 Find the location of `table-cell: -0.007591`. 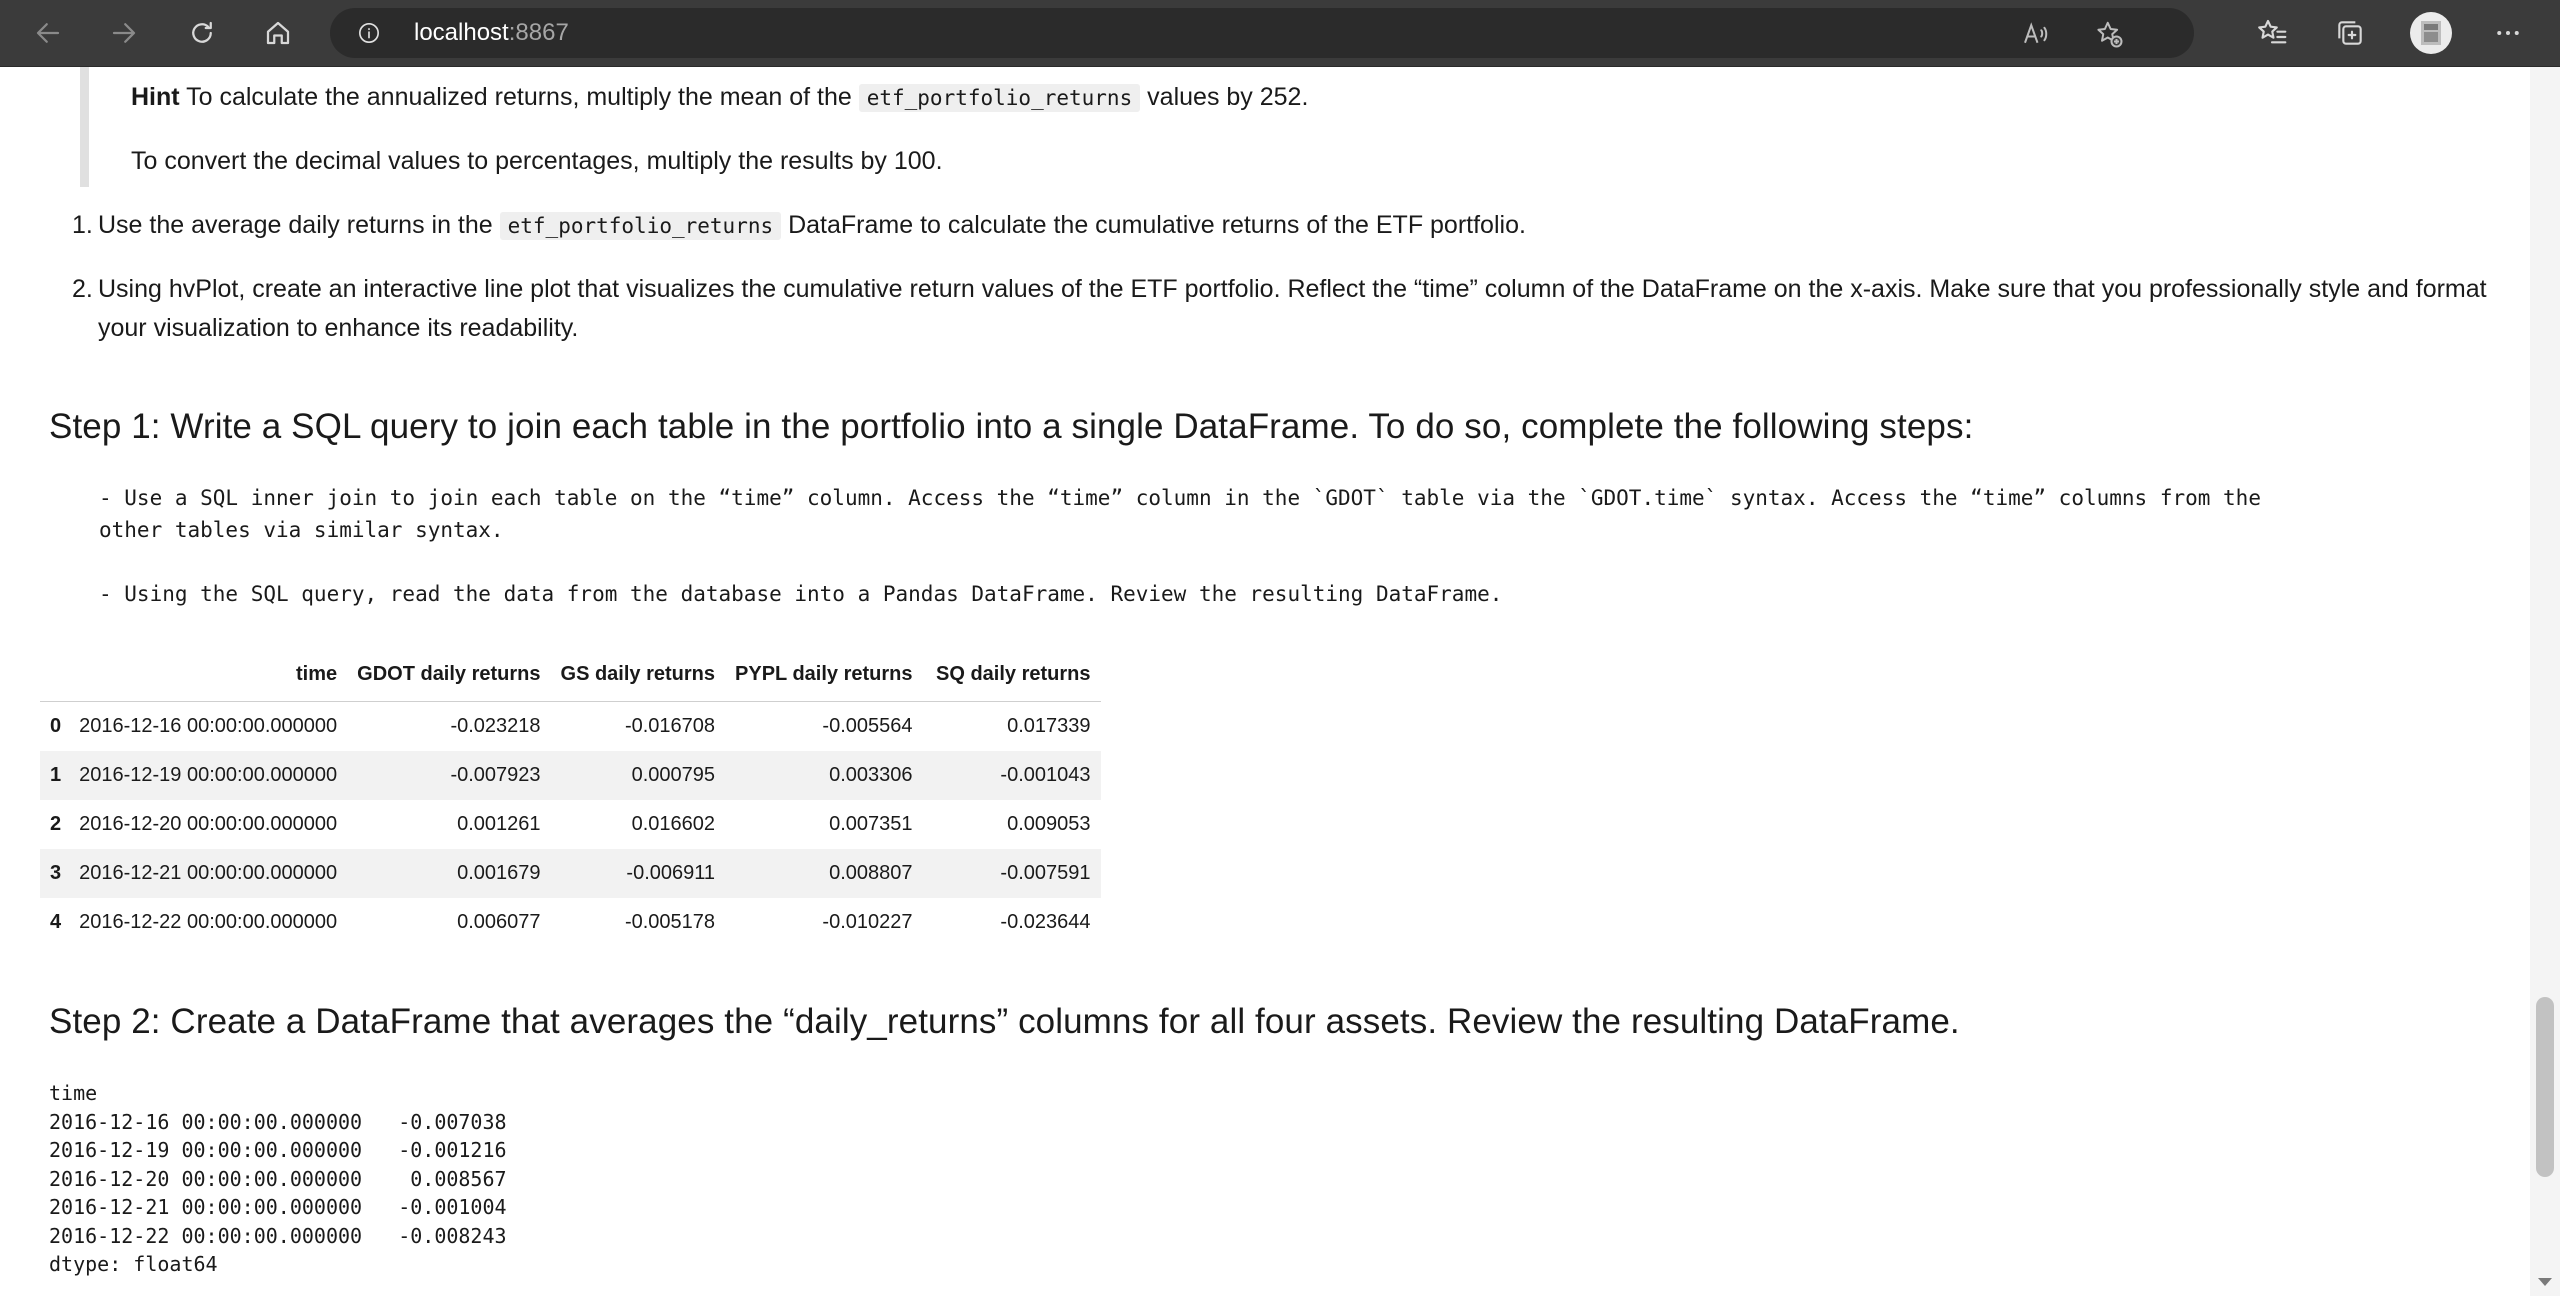

table-cell: -0.007591 is located at coordinates (1045, 873).